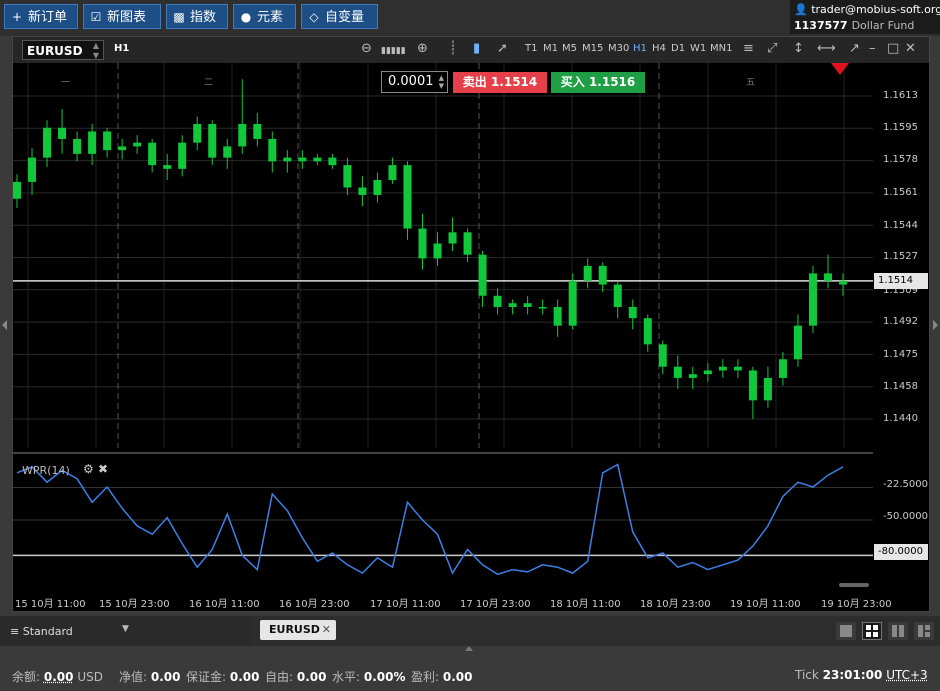 This screenshot has height=691, width=940. Describe the element at coordinates (618, 48) in the screenshot. I see `tf-m30: M30` at that location.